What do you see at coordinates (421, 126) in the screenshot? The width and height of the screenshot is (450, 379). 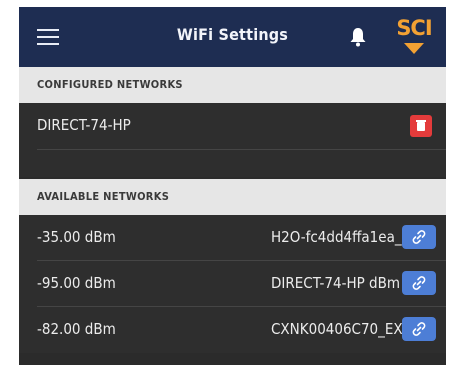 I see `delete-network-button` at bounding box center [421, 126].